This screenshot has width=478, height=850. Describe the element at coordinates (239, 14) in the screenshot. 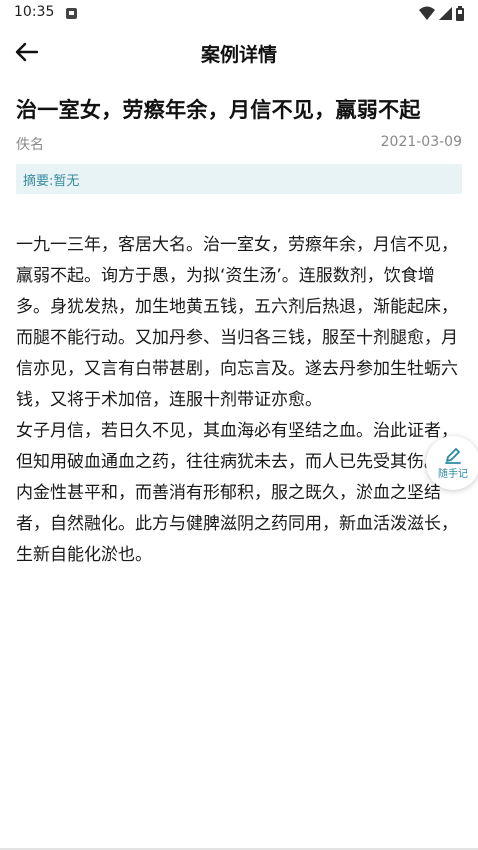

I see `status-bar: 10:35` at that location.